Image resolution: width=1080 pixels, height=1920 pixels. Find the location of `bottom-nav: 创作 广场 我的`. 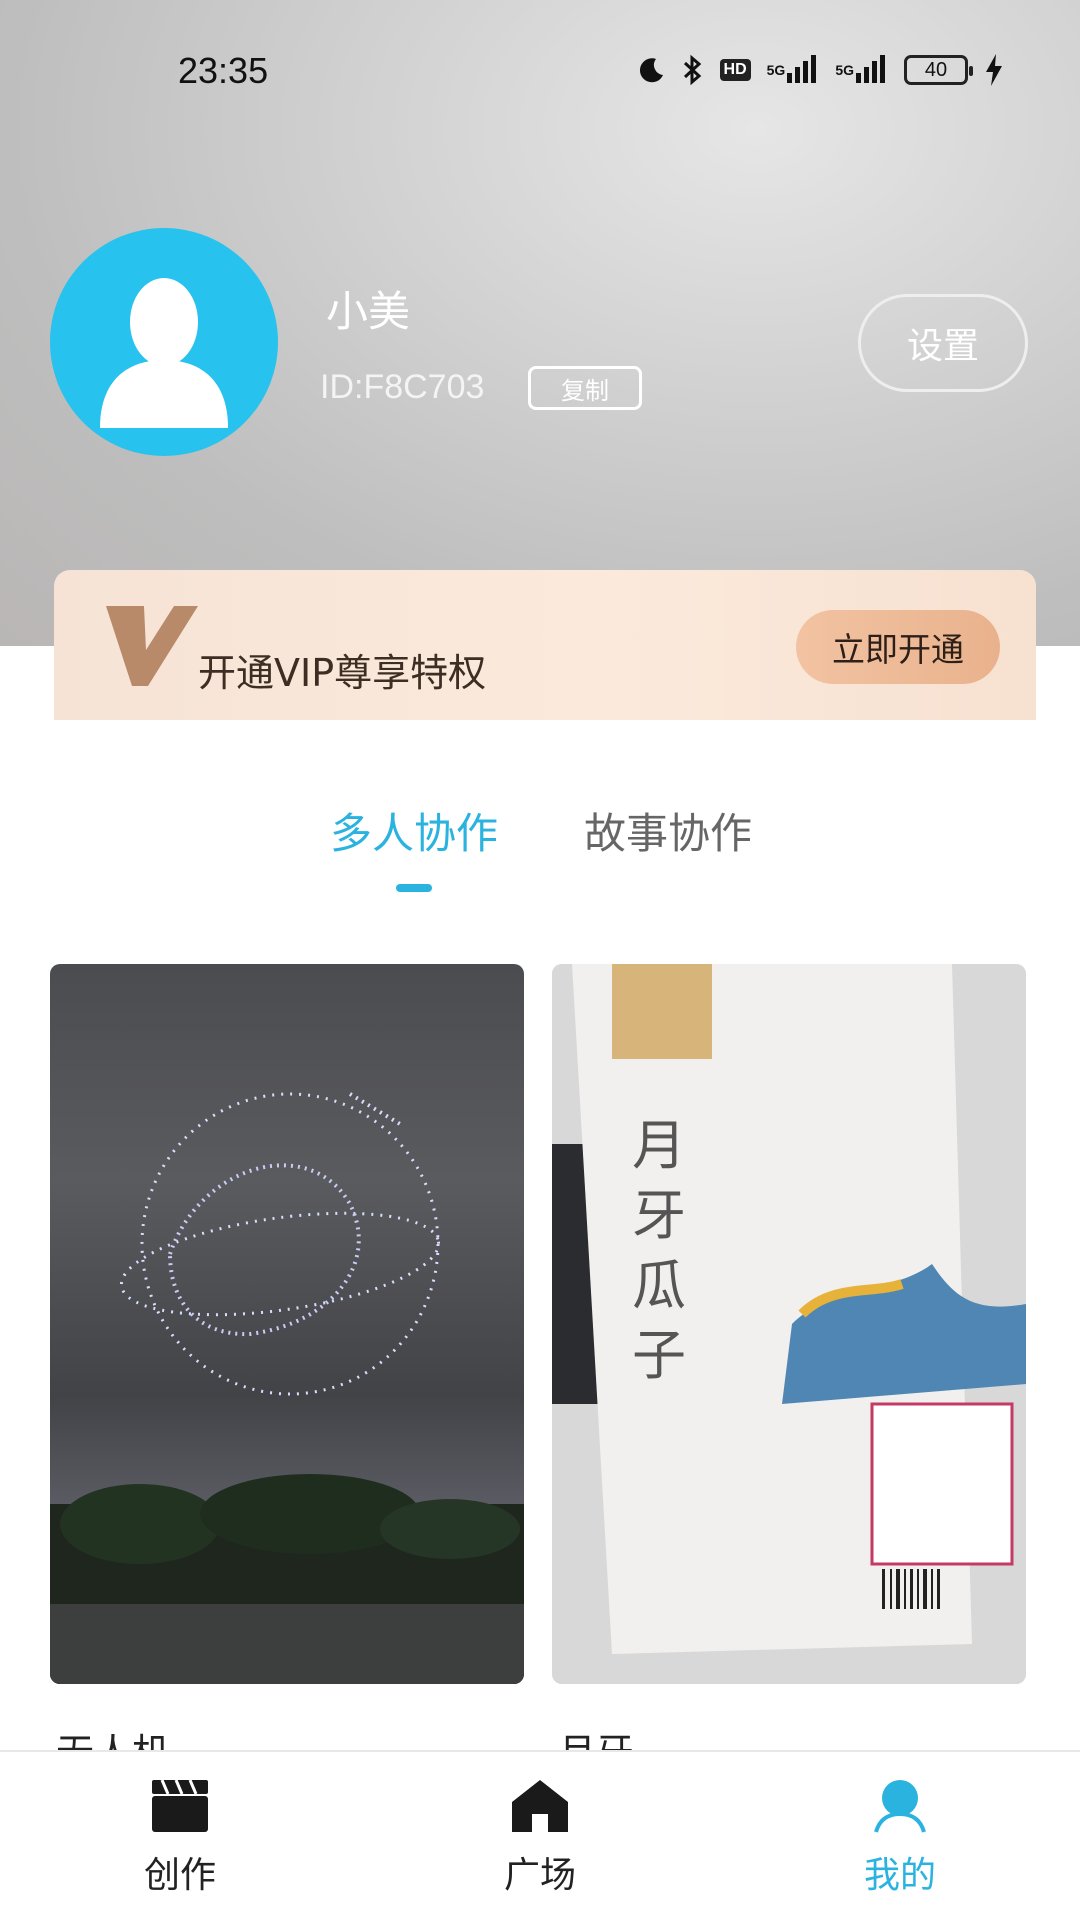

bottom-nav: 创作 广场 我的 is located at coordinates (540, 1835).